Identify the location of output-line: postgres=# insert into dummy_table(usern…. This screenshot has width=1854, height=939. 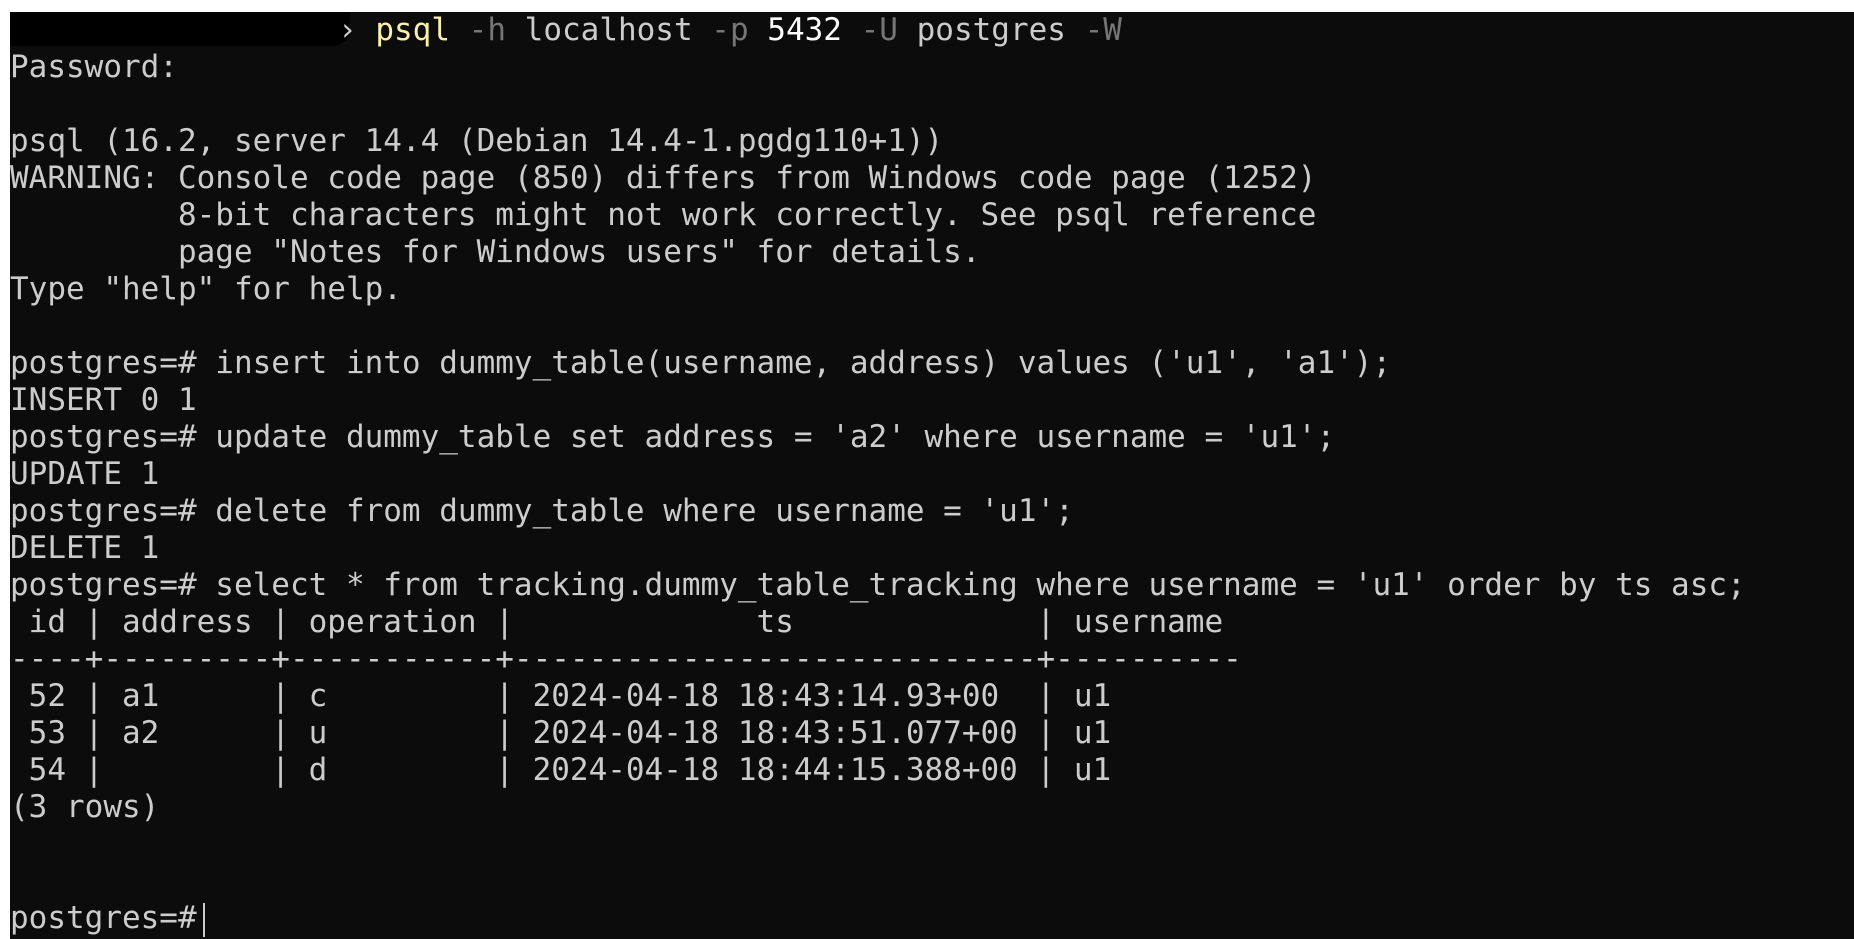
(701, 363).